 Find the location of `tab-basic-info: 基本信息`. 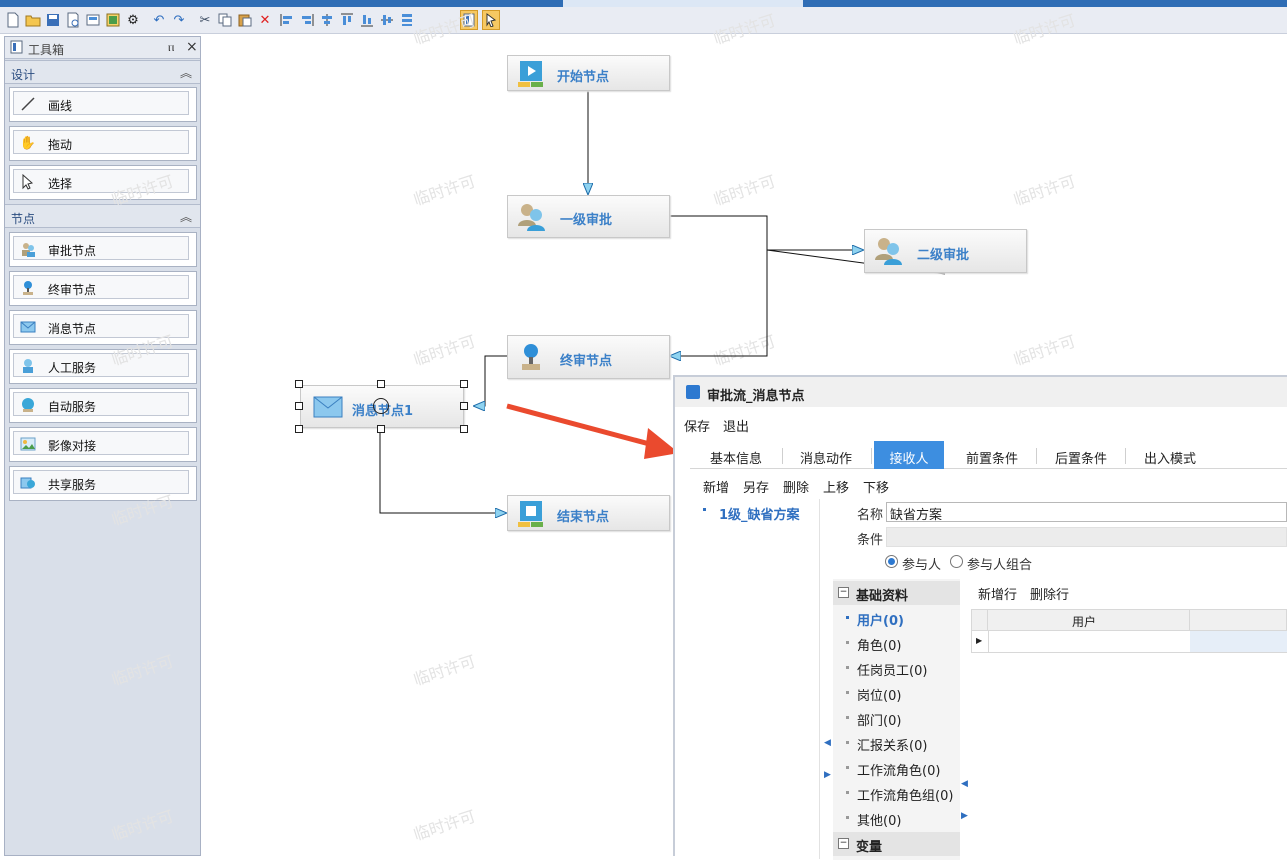

tab-basic-info: 基本信息 is located at coordinates (736, 455).